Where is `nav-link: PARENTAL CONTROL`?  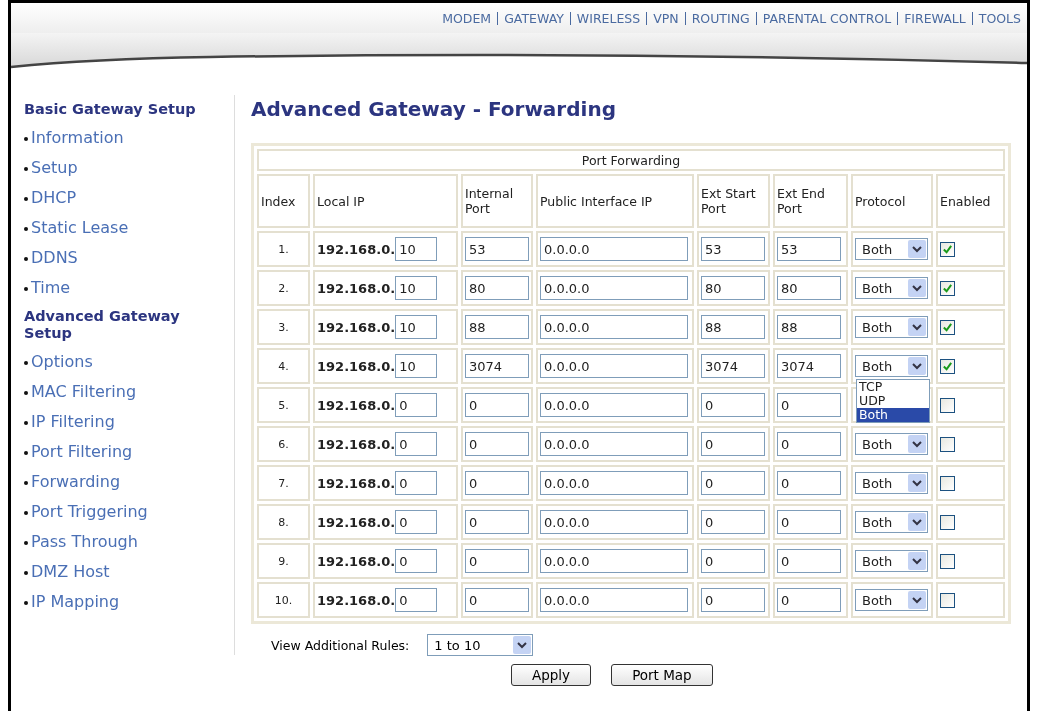 nav-link: PARENTAL CONTROL is located at coordinates (827, 18).